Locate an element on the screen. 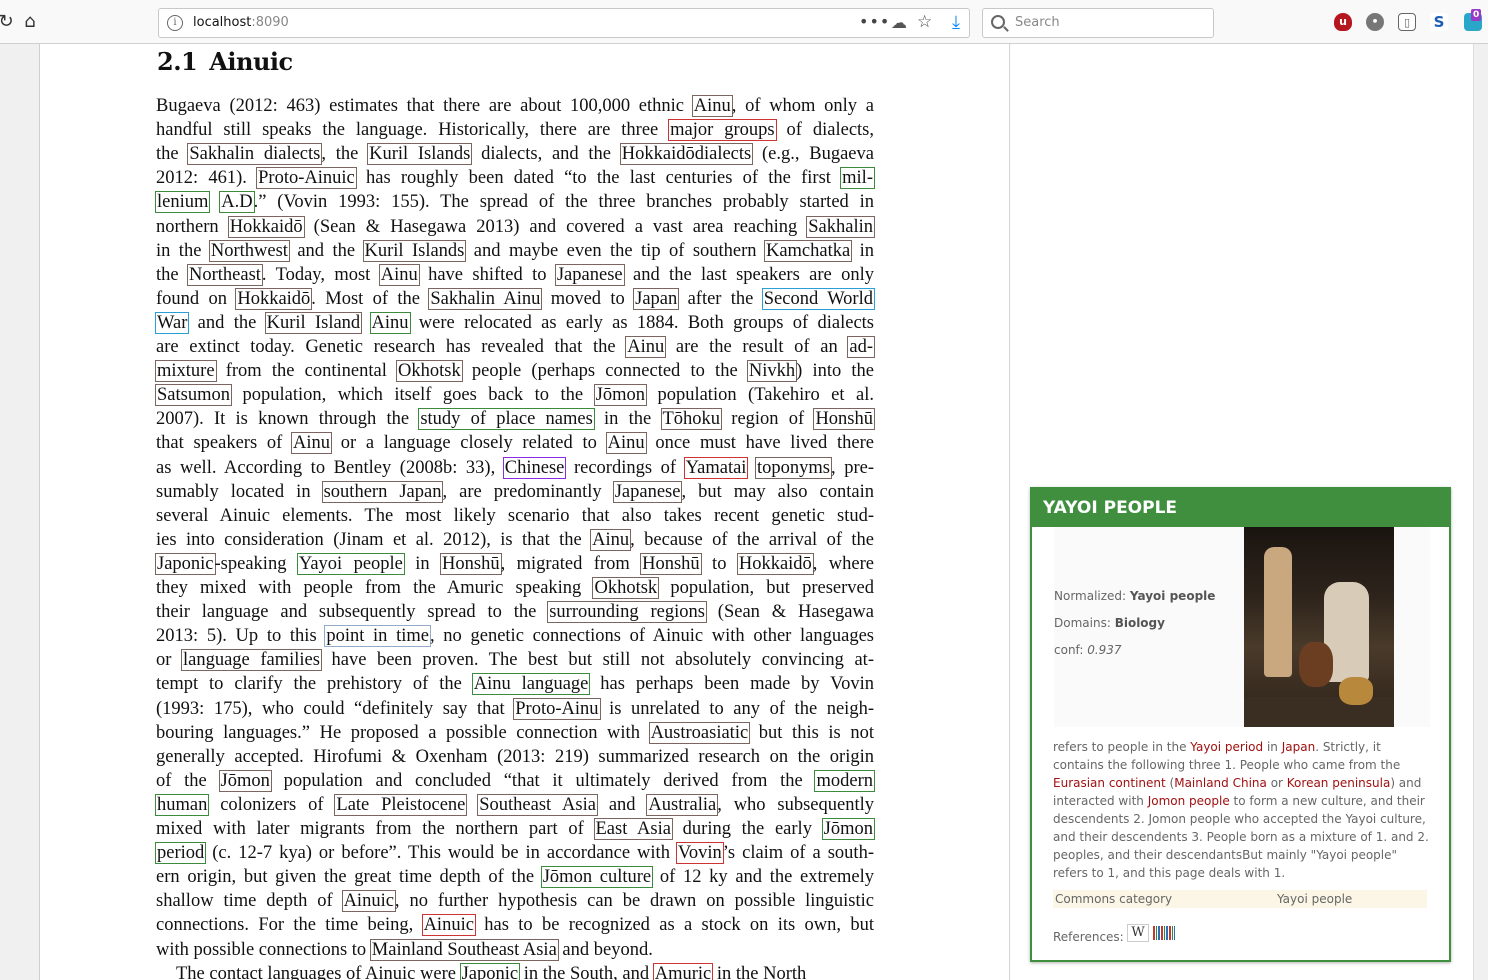 This screenshot has width=1488, height=980. entity-mention: Australia is located at coordinates (682, 804).